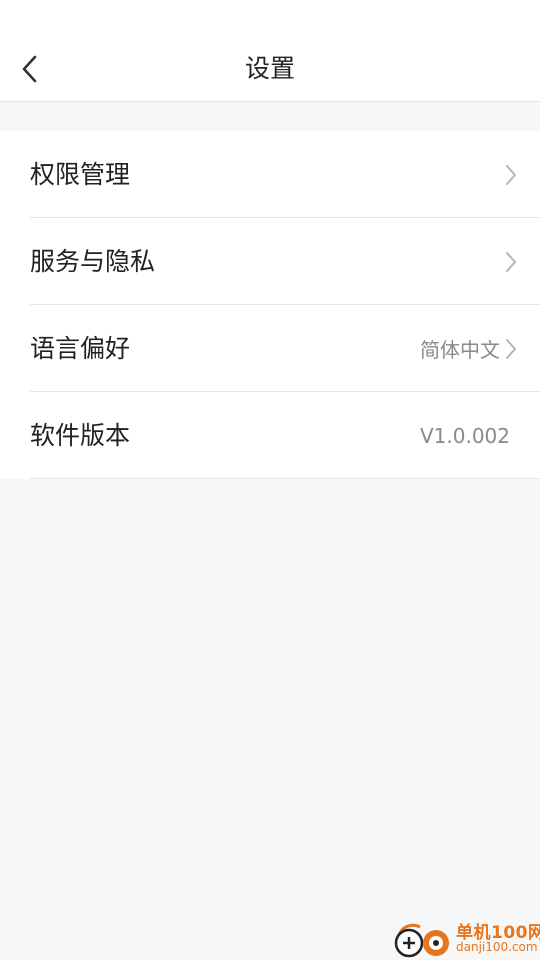  I want to click on back-button, so click(30, 69).